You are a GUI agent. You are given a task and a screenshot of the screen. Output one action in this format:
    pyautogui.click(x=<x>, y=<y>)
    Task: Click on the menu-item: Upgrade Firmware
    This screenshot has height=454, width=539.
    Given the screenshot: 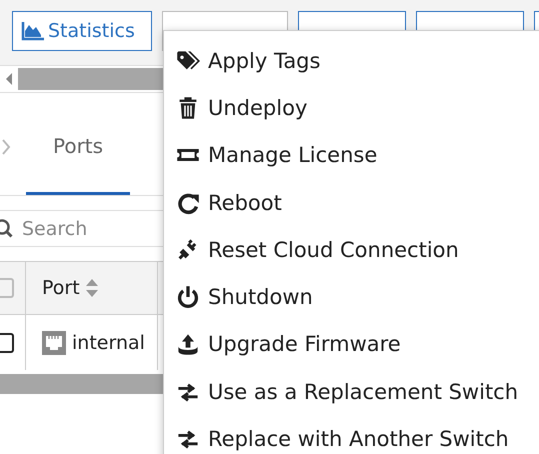 What is the action you would take?
    pyautogui.click(x=351, y=344)
    